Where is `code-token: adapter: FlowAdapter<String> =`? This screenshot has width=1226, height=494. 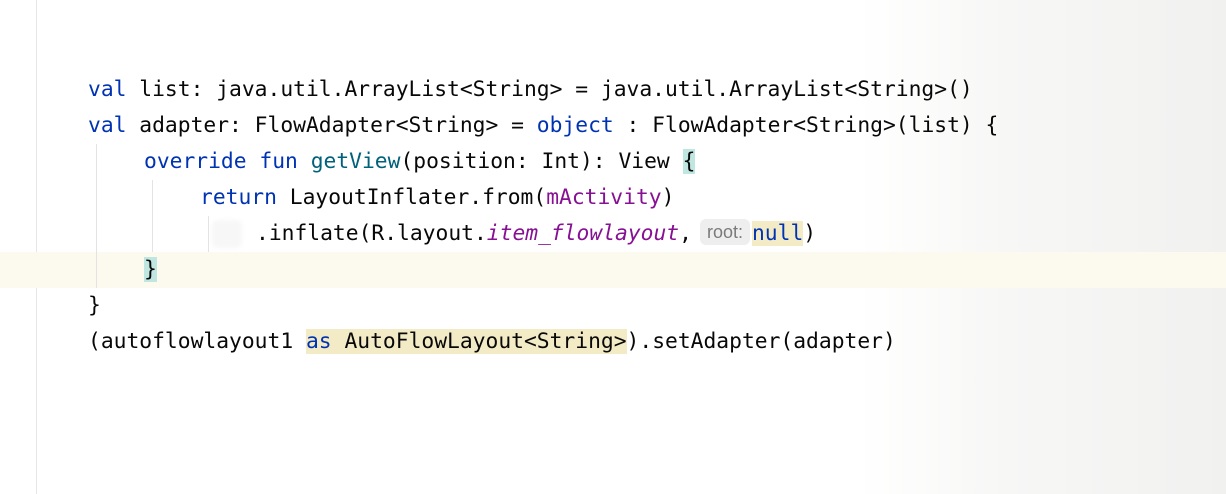 code-token: adapter: FlowAdapter<String> = is located at coordinates (331, 125).